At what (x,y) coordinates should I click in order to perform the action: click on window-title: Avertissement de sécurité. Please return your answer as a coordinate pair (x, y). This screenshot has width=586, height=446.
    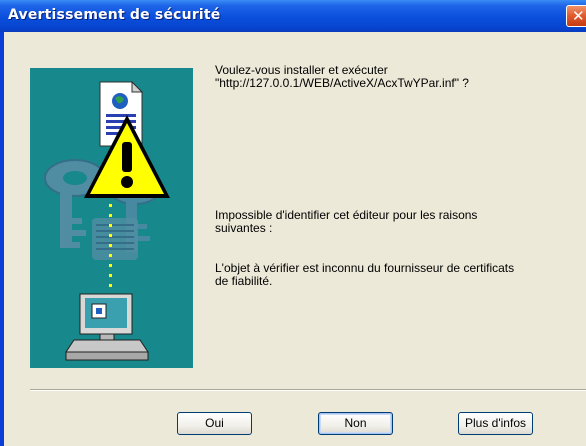
    Looking at the image, I should click on (114, 15).